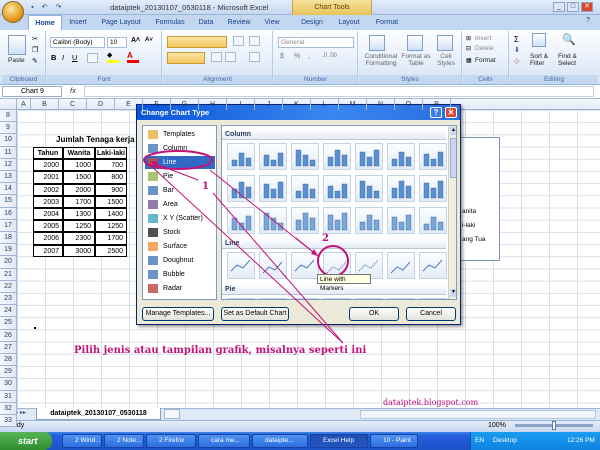 The height and width of the screenshot is (450, 600). What do you see at coordinates (8, 360) in the screenshot?
I see `row-header-28: 28` at bounding box center [8, 360].